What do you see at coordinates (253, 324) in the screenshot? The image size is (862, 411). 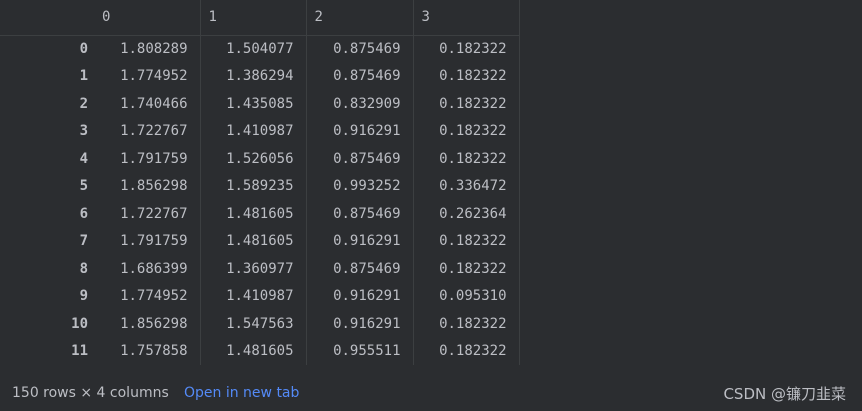 I see `table-cell: 1.547563` at bounding box center [253, 324].